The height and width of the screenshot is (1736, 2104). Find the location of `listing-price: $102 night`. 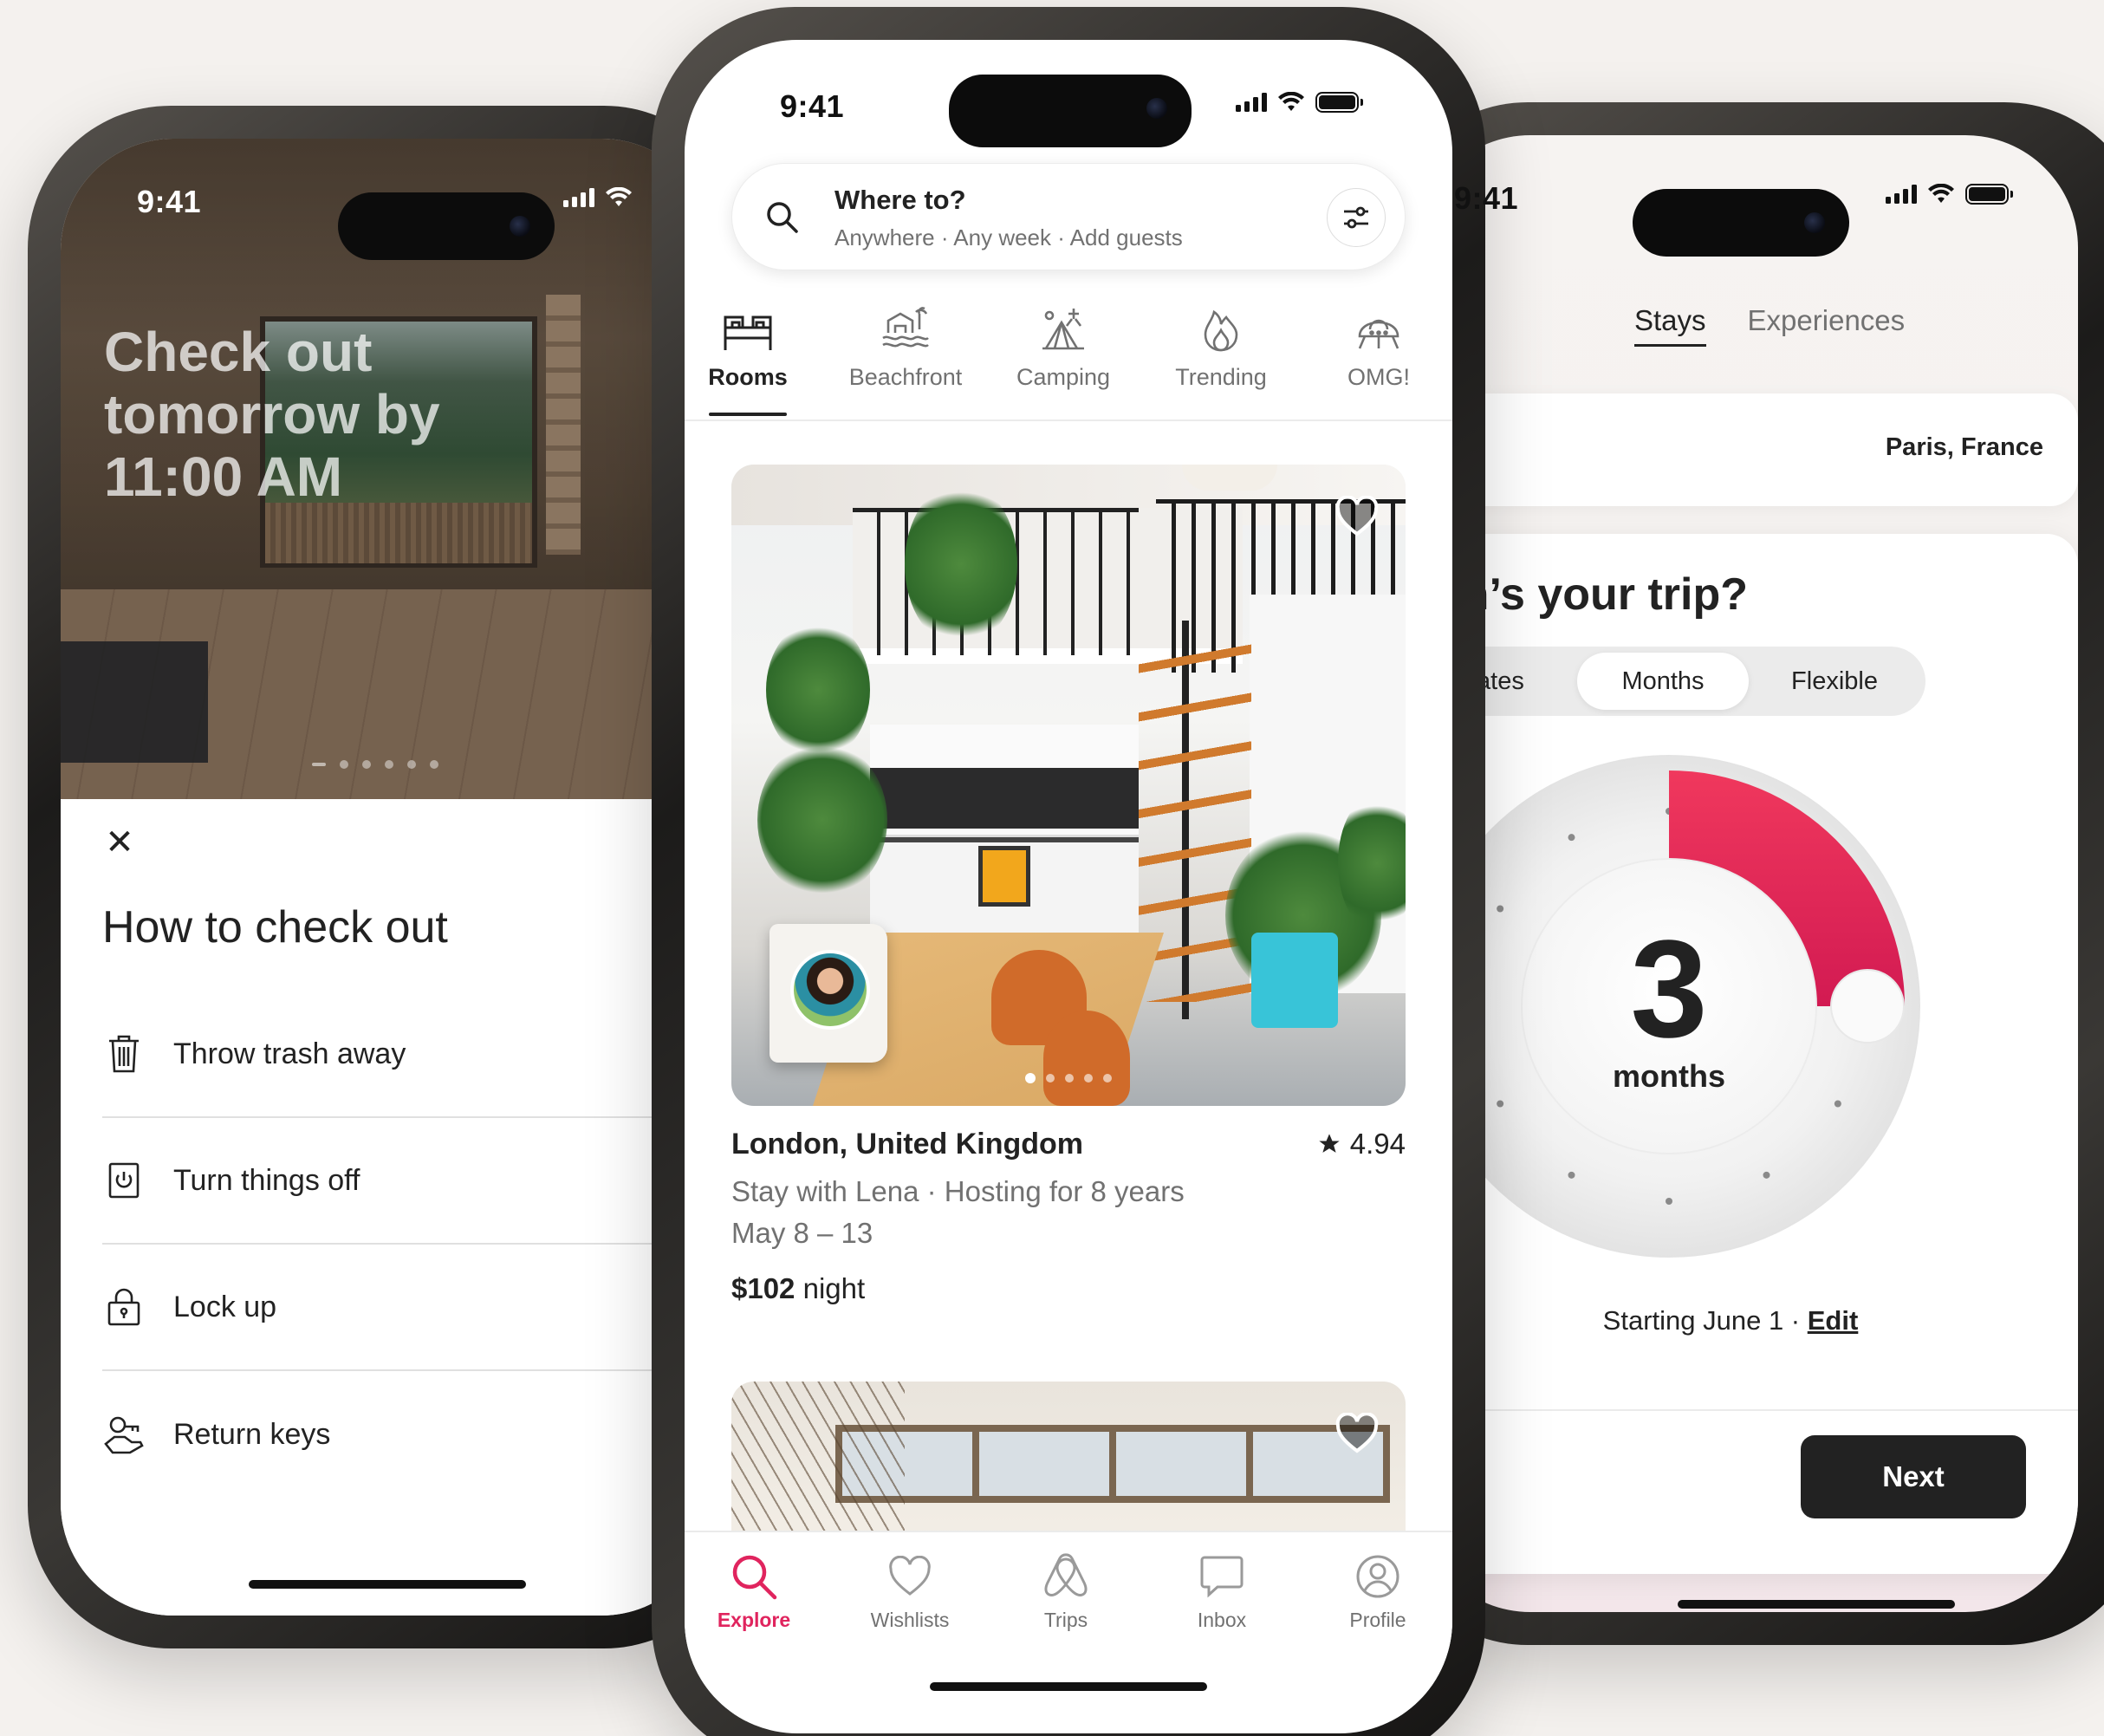

listing-price: $102 night is located at coordinates (1068, 1288).